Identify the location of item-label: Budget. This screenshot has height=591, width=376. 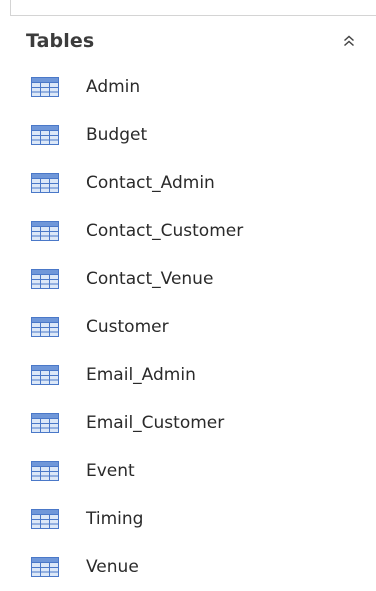
(117, 135).